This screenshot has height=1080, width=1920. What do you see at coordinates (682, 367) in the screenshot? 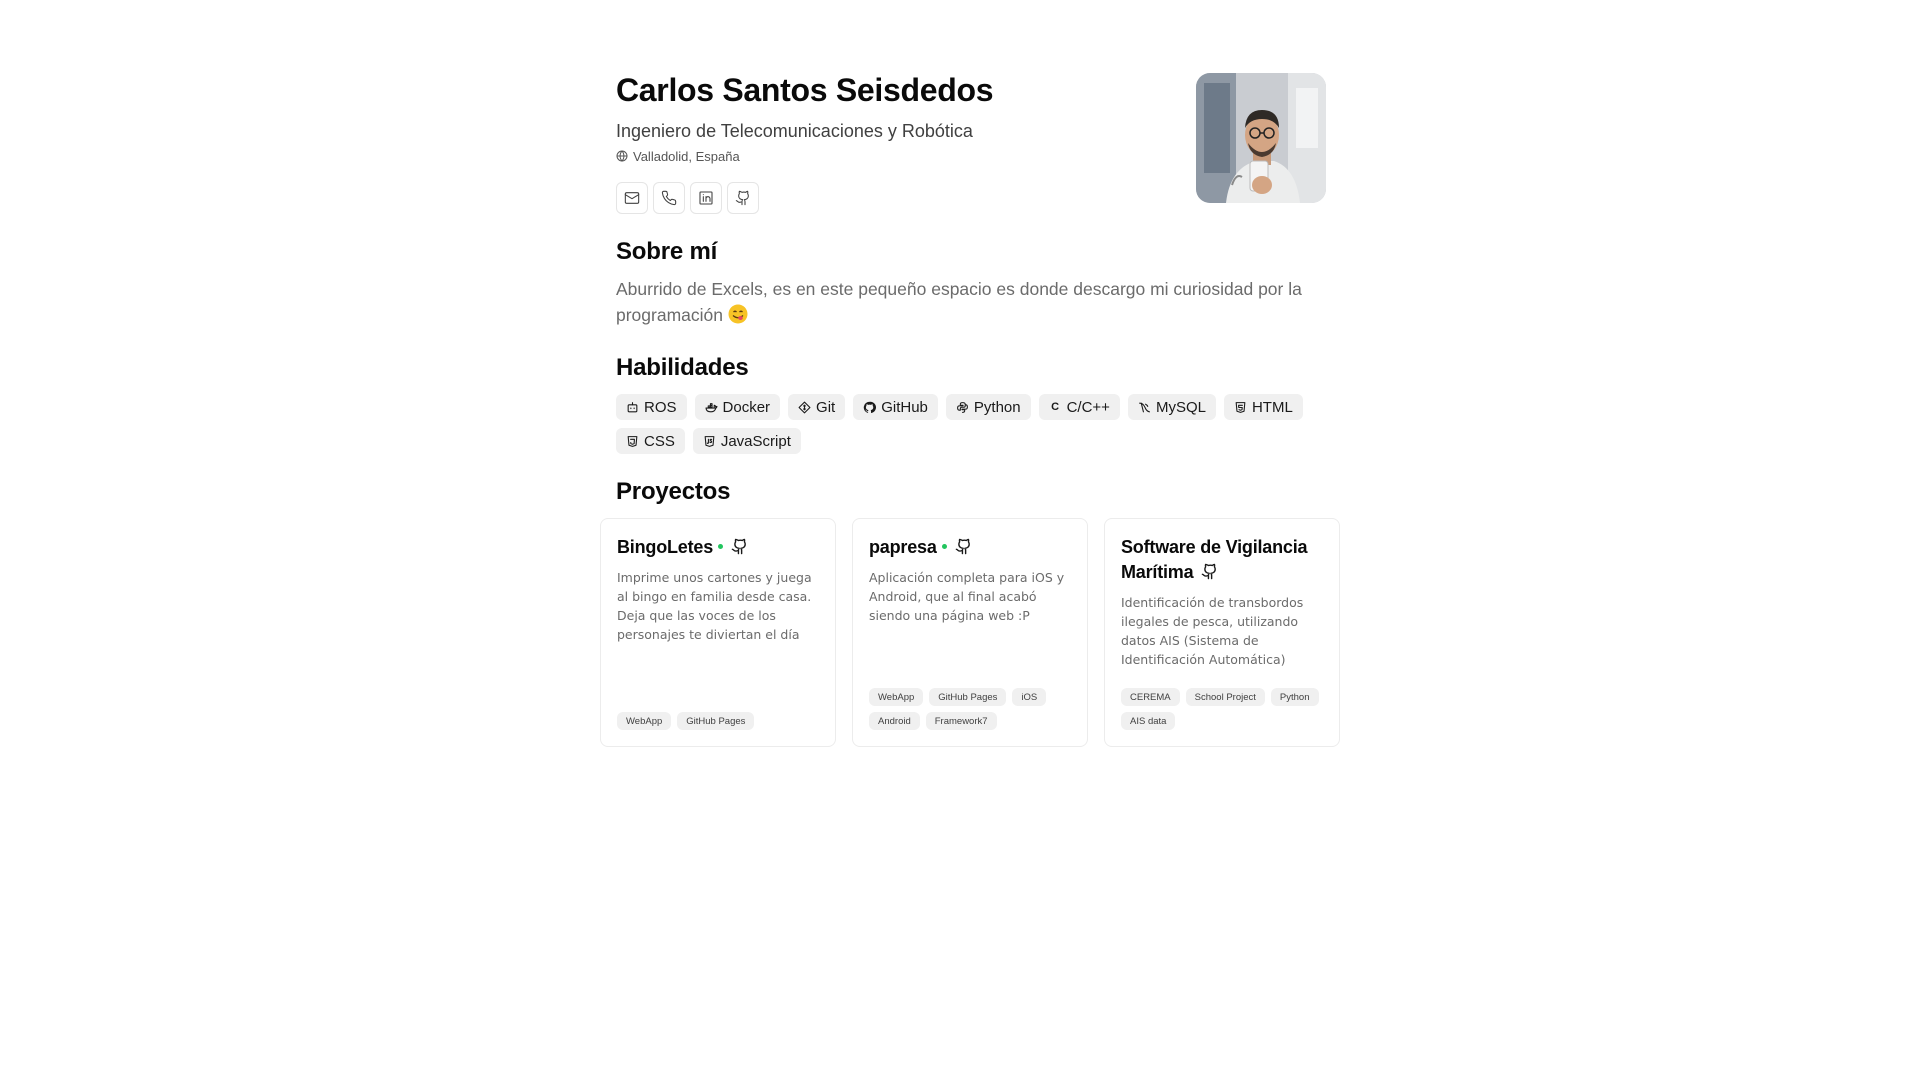
I see `skills-heading: Habilidades` at bounding box center [682, 367].